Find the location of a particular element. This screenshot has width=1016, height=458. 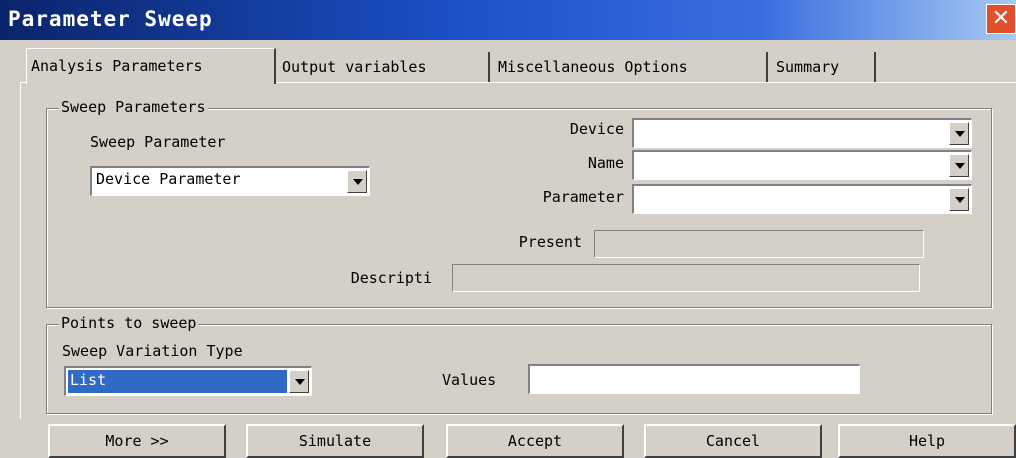

title-bar: Parameter Sweep ✕ is located at coordinates (508, 20).